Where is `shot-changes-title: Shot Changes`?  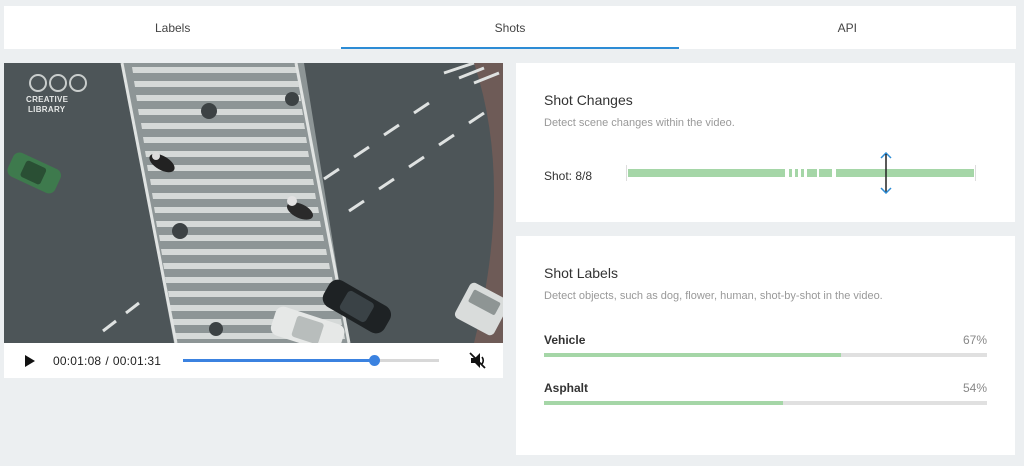
shot-changes-title: Shot Changes is located at coordinates (588, 100).